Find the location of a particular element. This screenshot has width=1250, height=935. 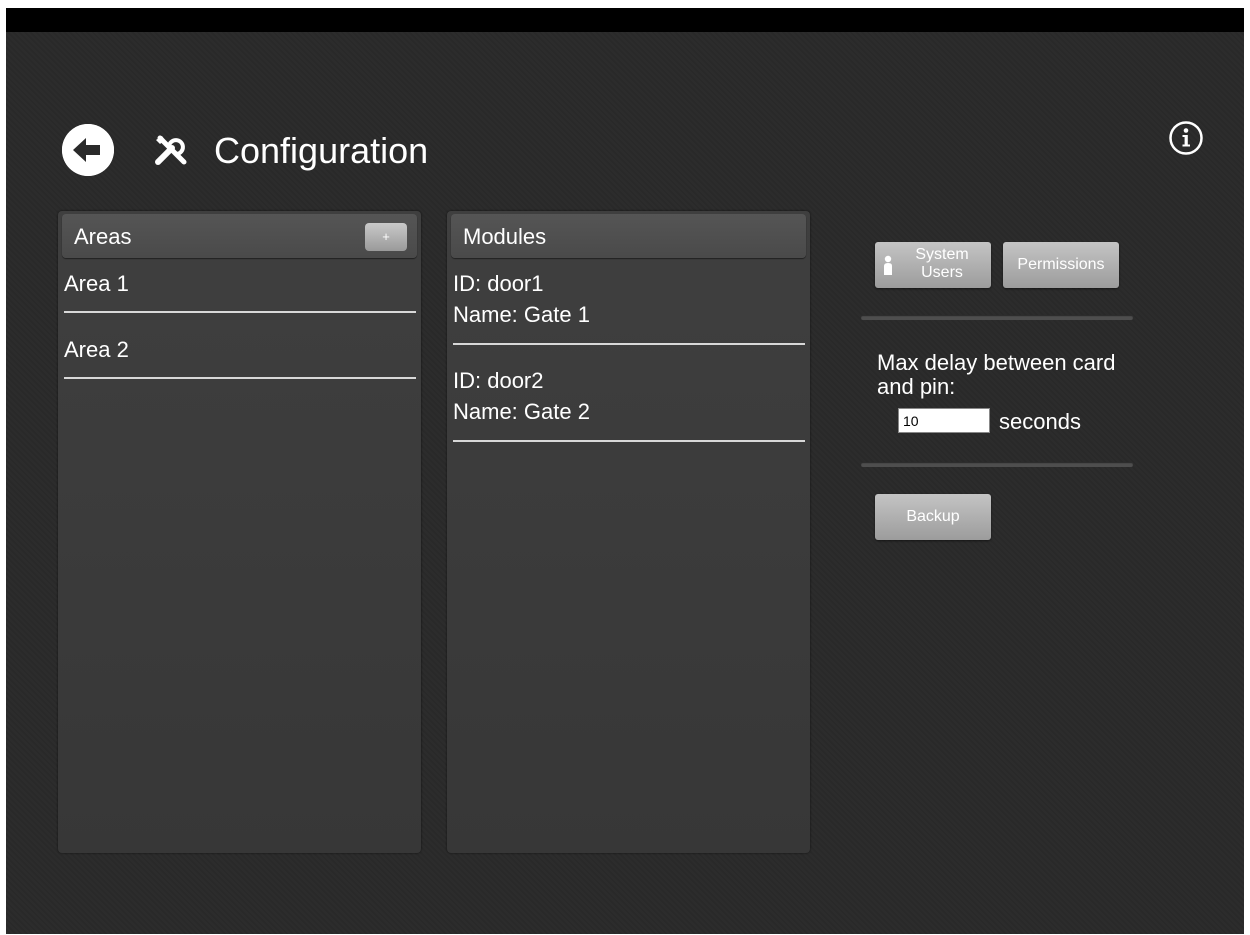

list-item: ID: door1 Name: Gate 1 is located at coordinates (629, 303).